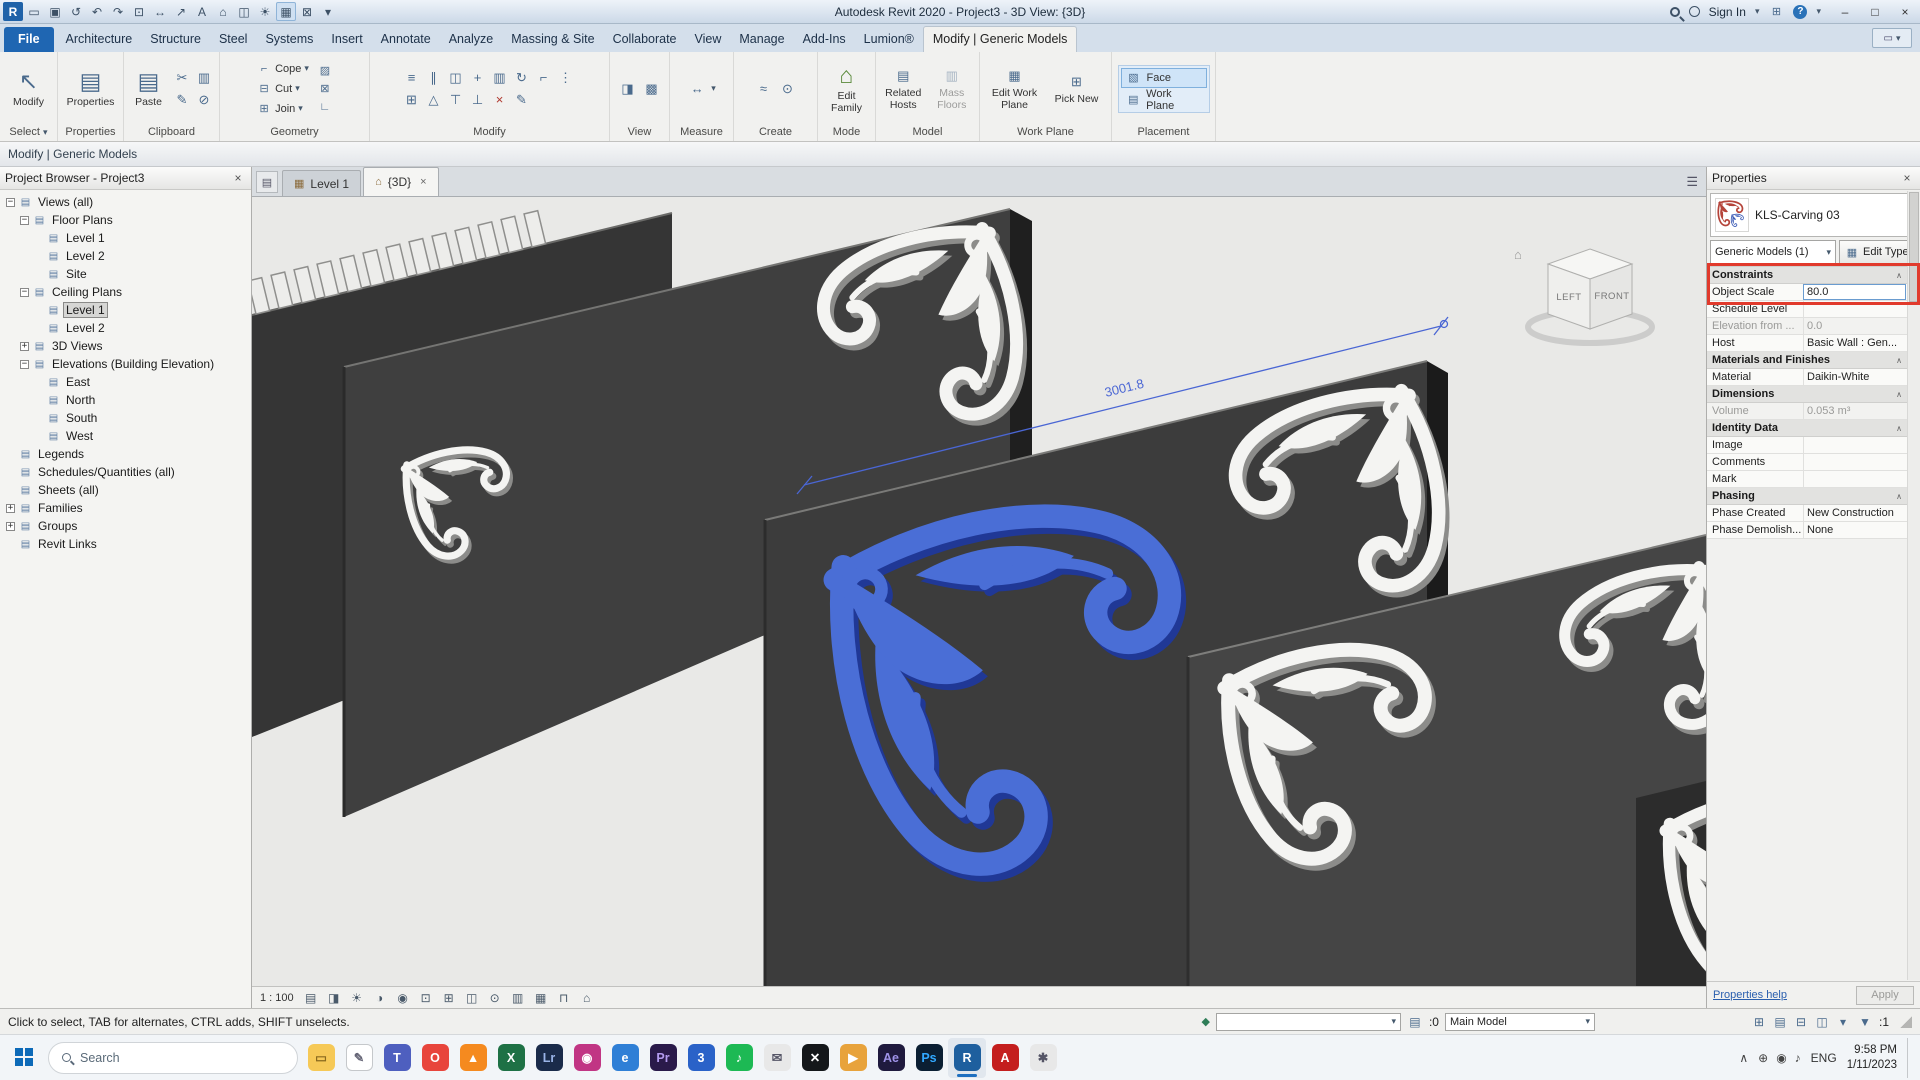 The image size is (1920, 1080). What do you see at coordinates (1855, 377) in the screenshot?
I see `property-value-material: Daikin-White` at bounding box center [1855, 377].